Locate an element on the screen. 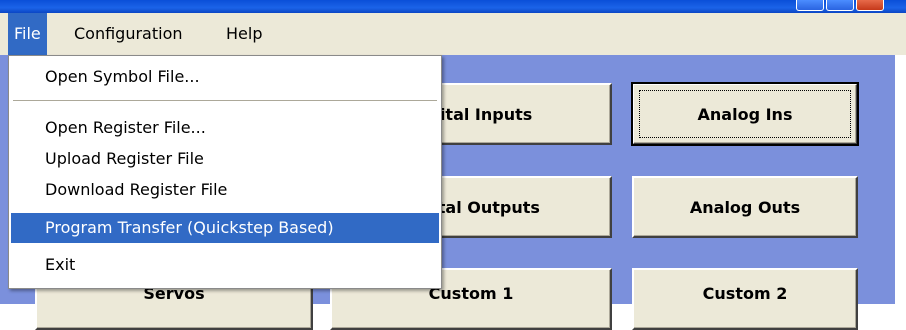 The height and width of the screenshot is (330, 906). analog-ins-button: Analog Ins is located at coordinates (745, 114).